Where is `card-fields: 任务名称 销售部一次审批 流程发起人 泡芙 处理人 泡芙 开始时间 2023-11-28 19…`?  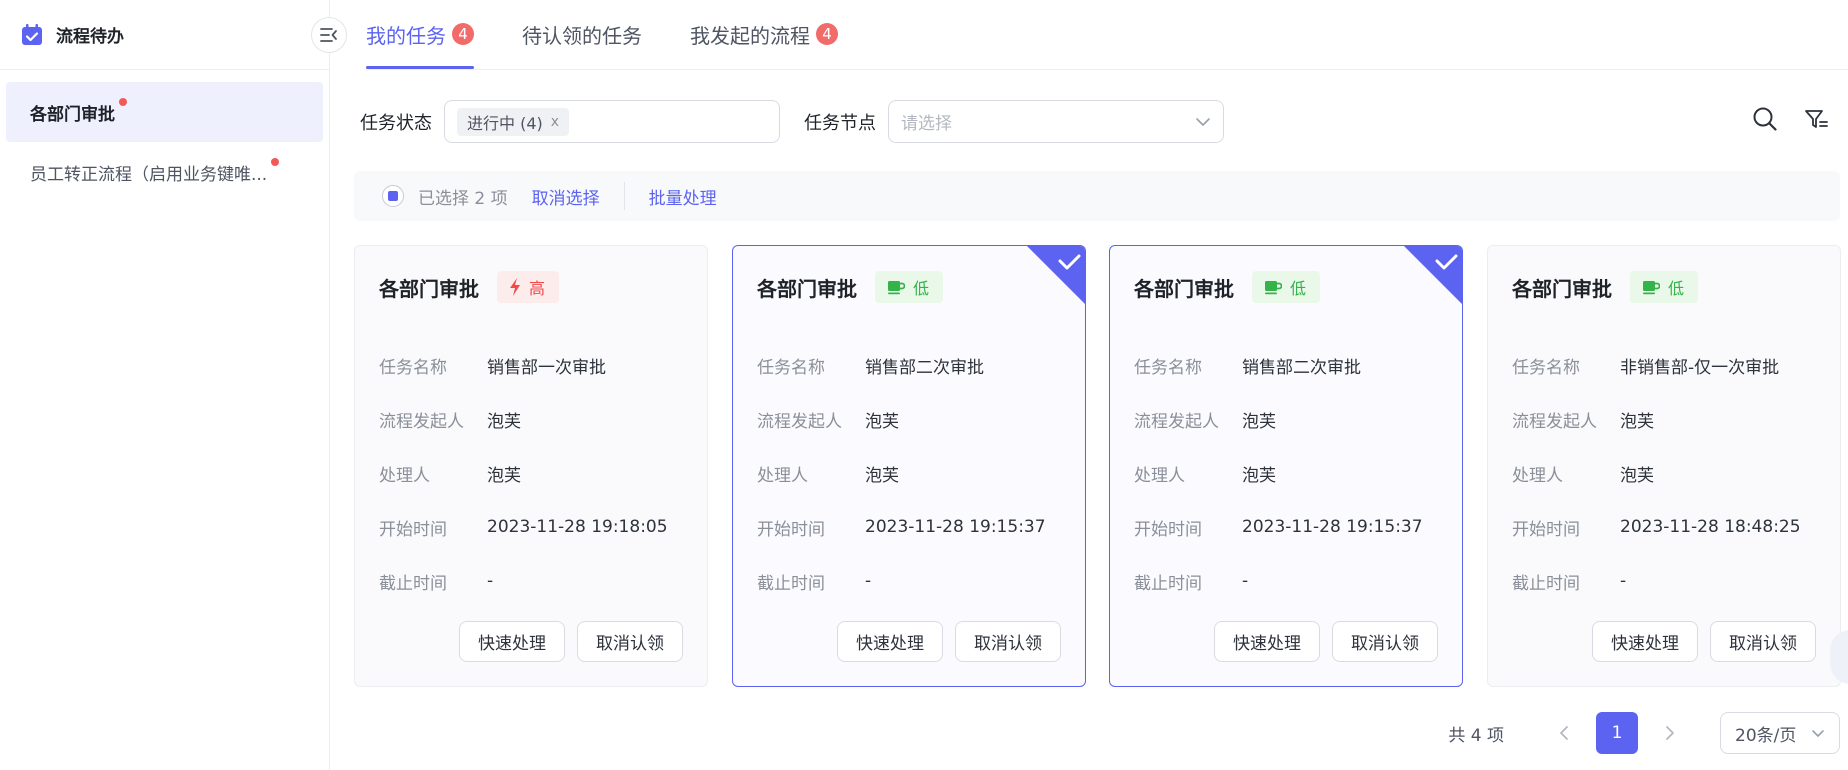
card-fields: 任务名称 销售部一次审批 流程发起人 泡芙 处理人 泡芙 开始时间 2023-11-28 19… is located at coordinates (523, 473).